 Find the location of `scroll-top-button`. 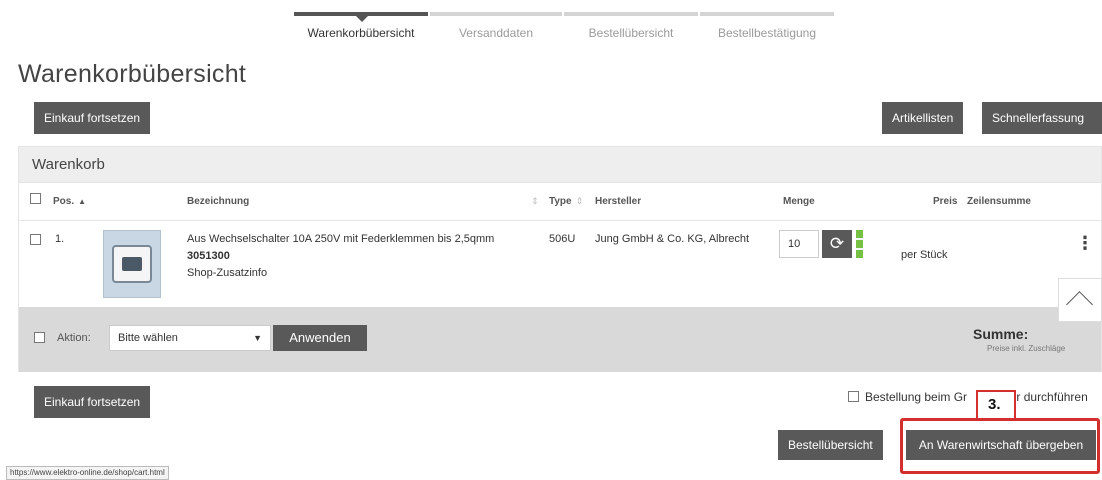

scroll-top-button is located at coordinates (1080, 300).